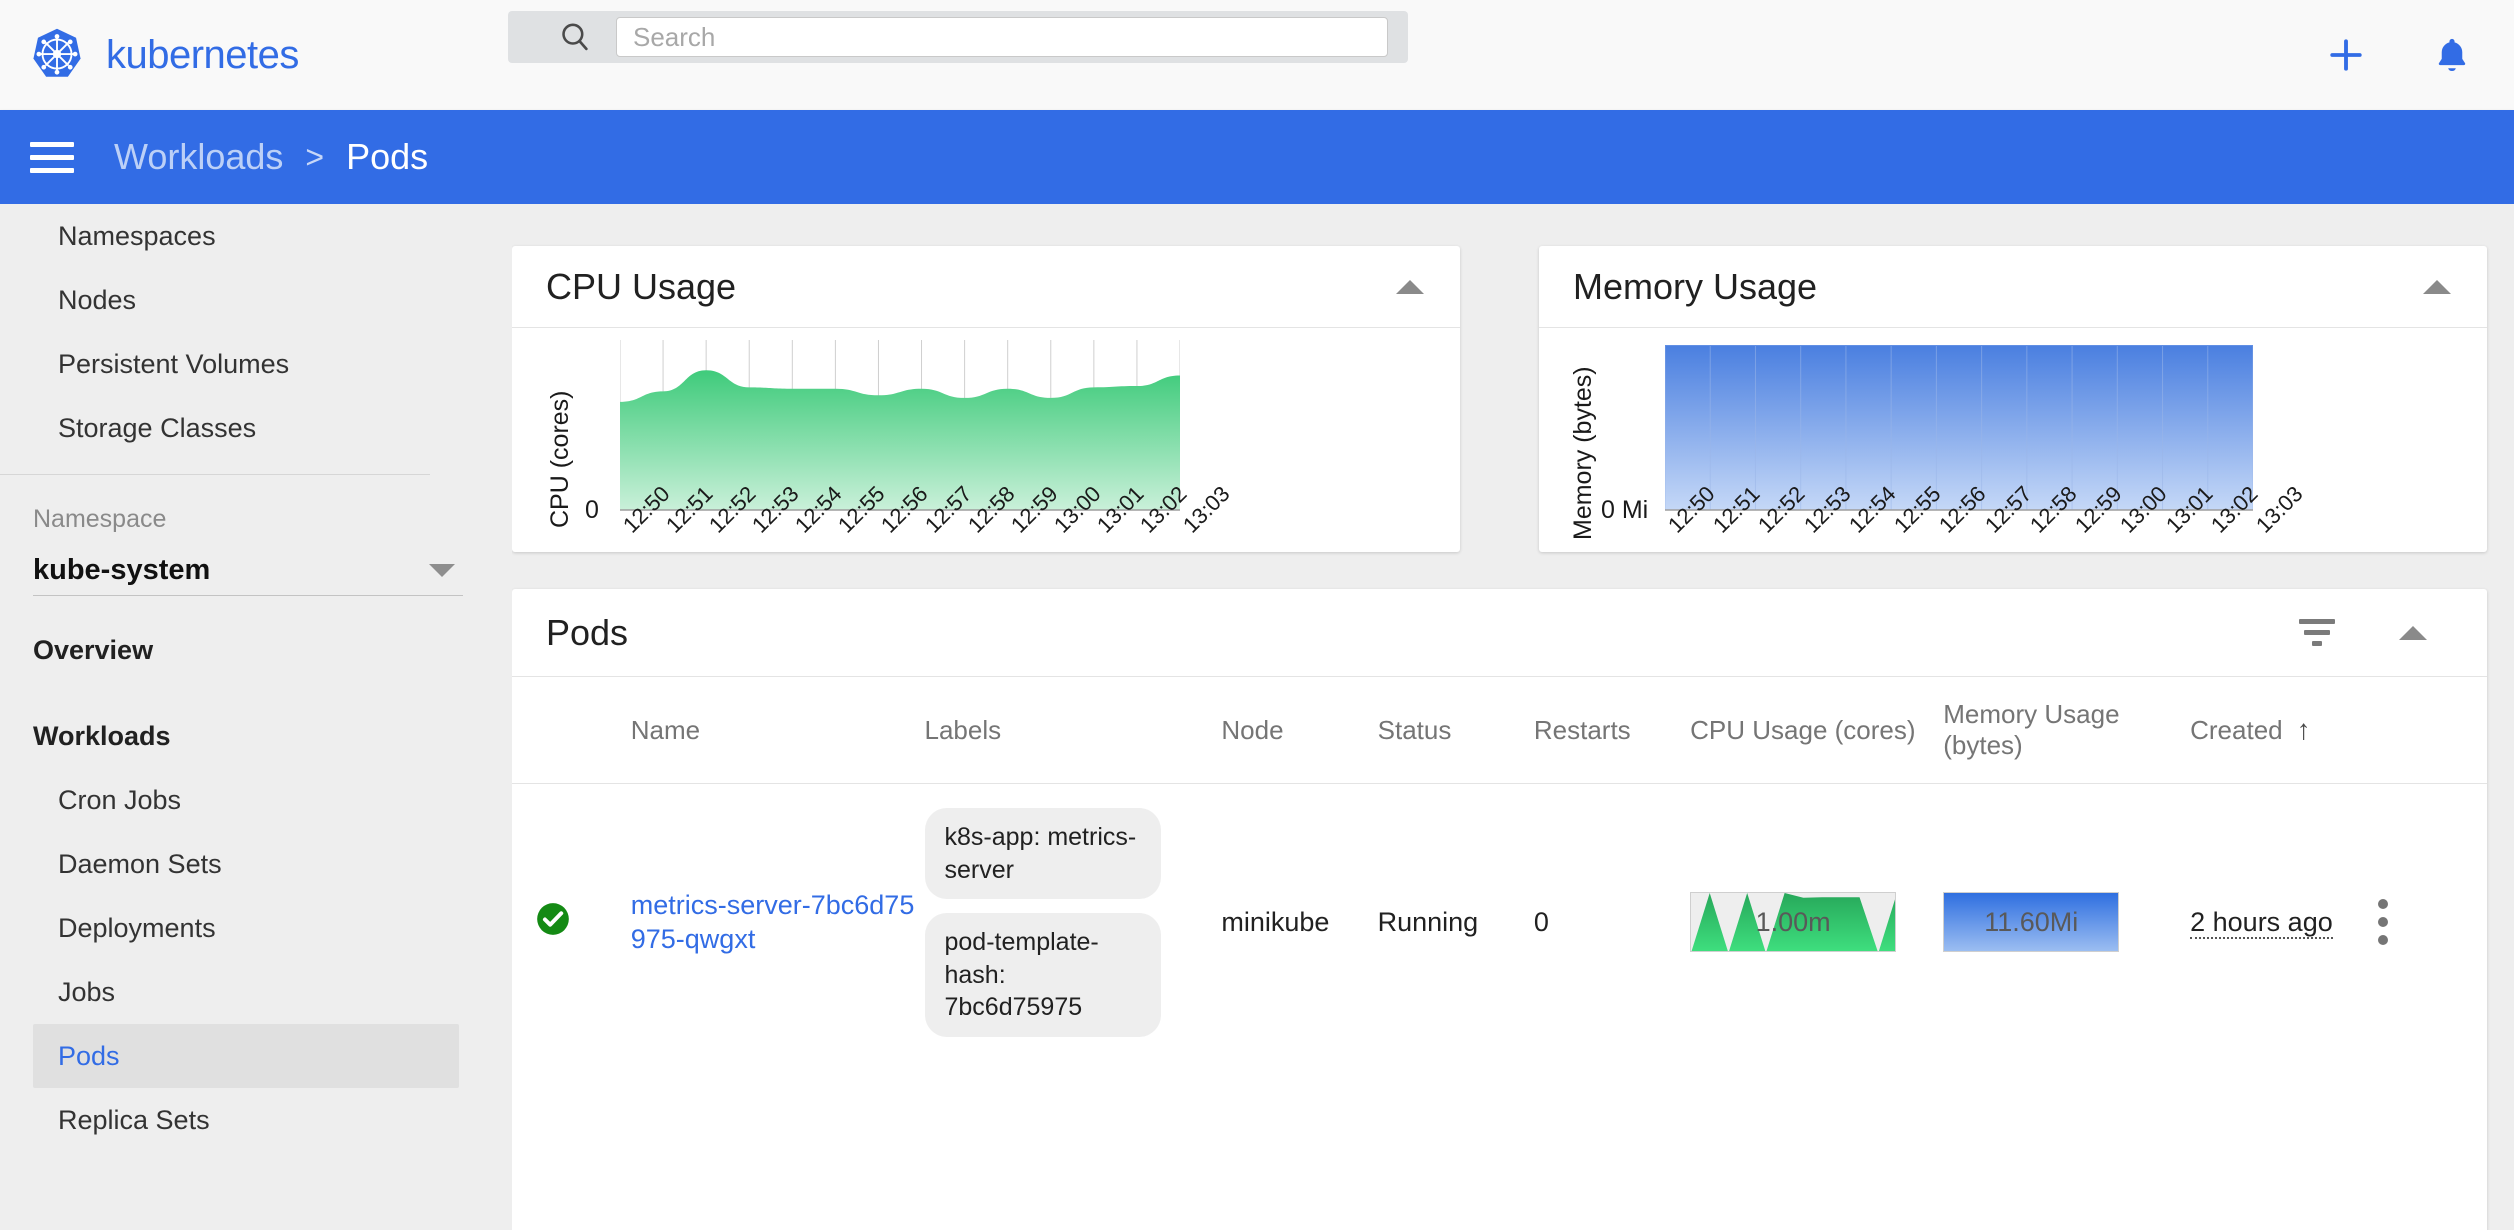  I want to click on breadcrumb: Workloads > Pods, so click(271, 157).